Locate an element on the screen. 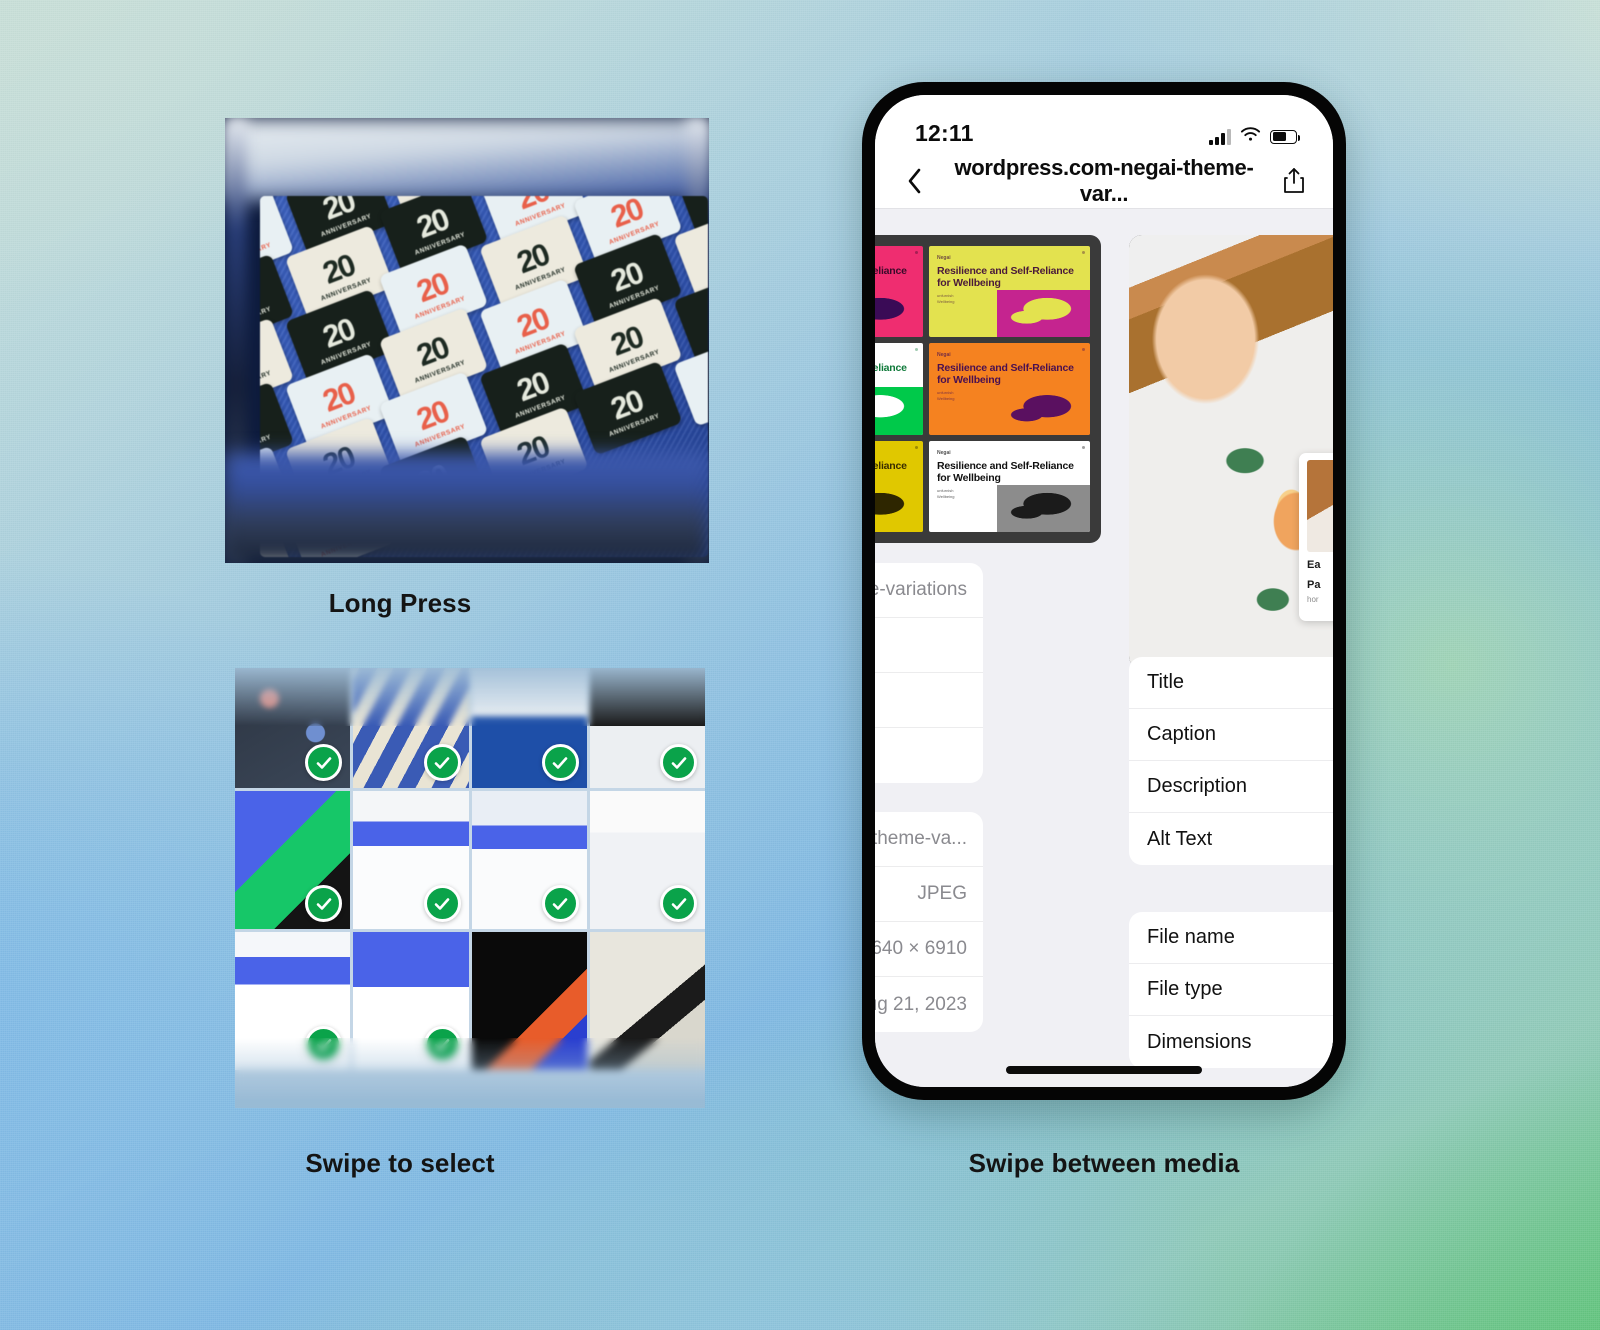 The width and height of the screenshot is (1600, 1330). battery-icon is located at coordinates (1285, 136).